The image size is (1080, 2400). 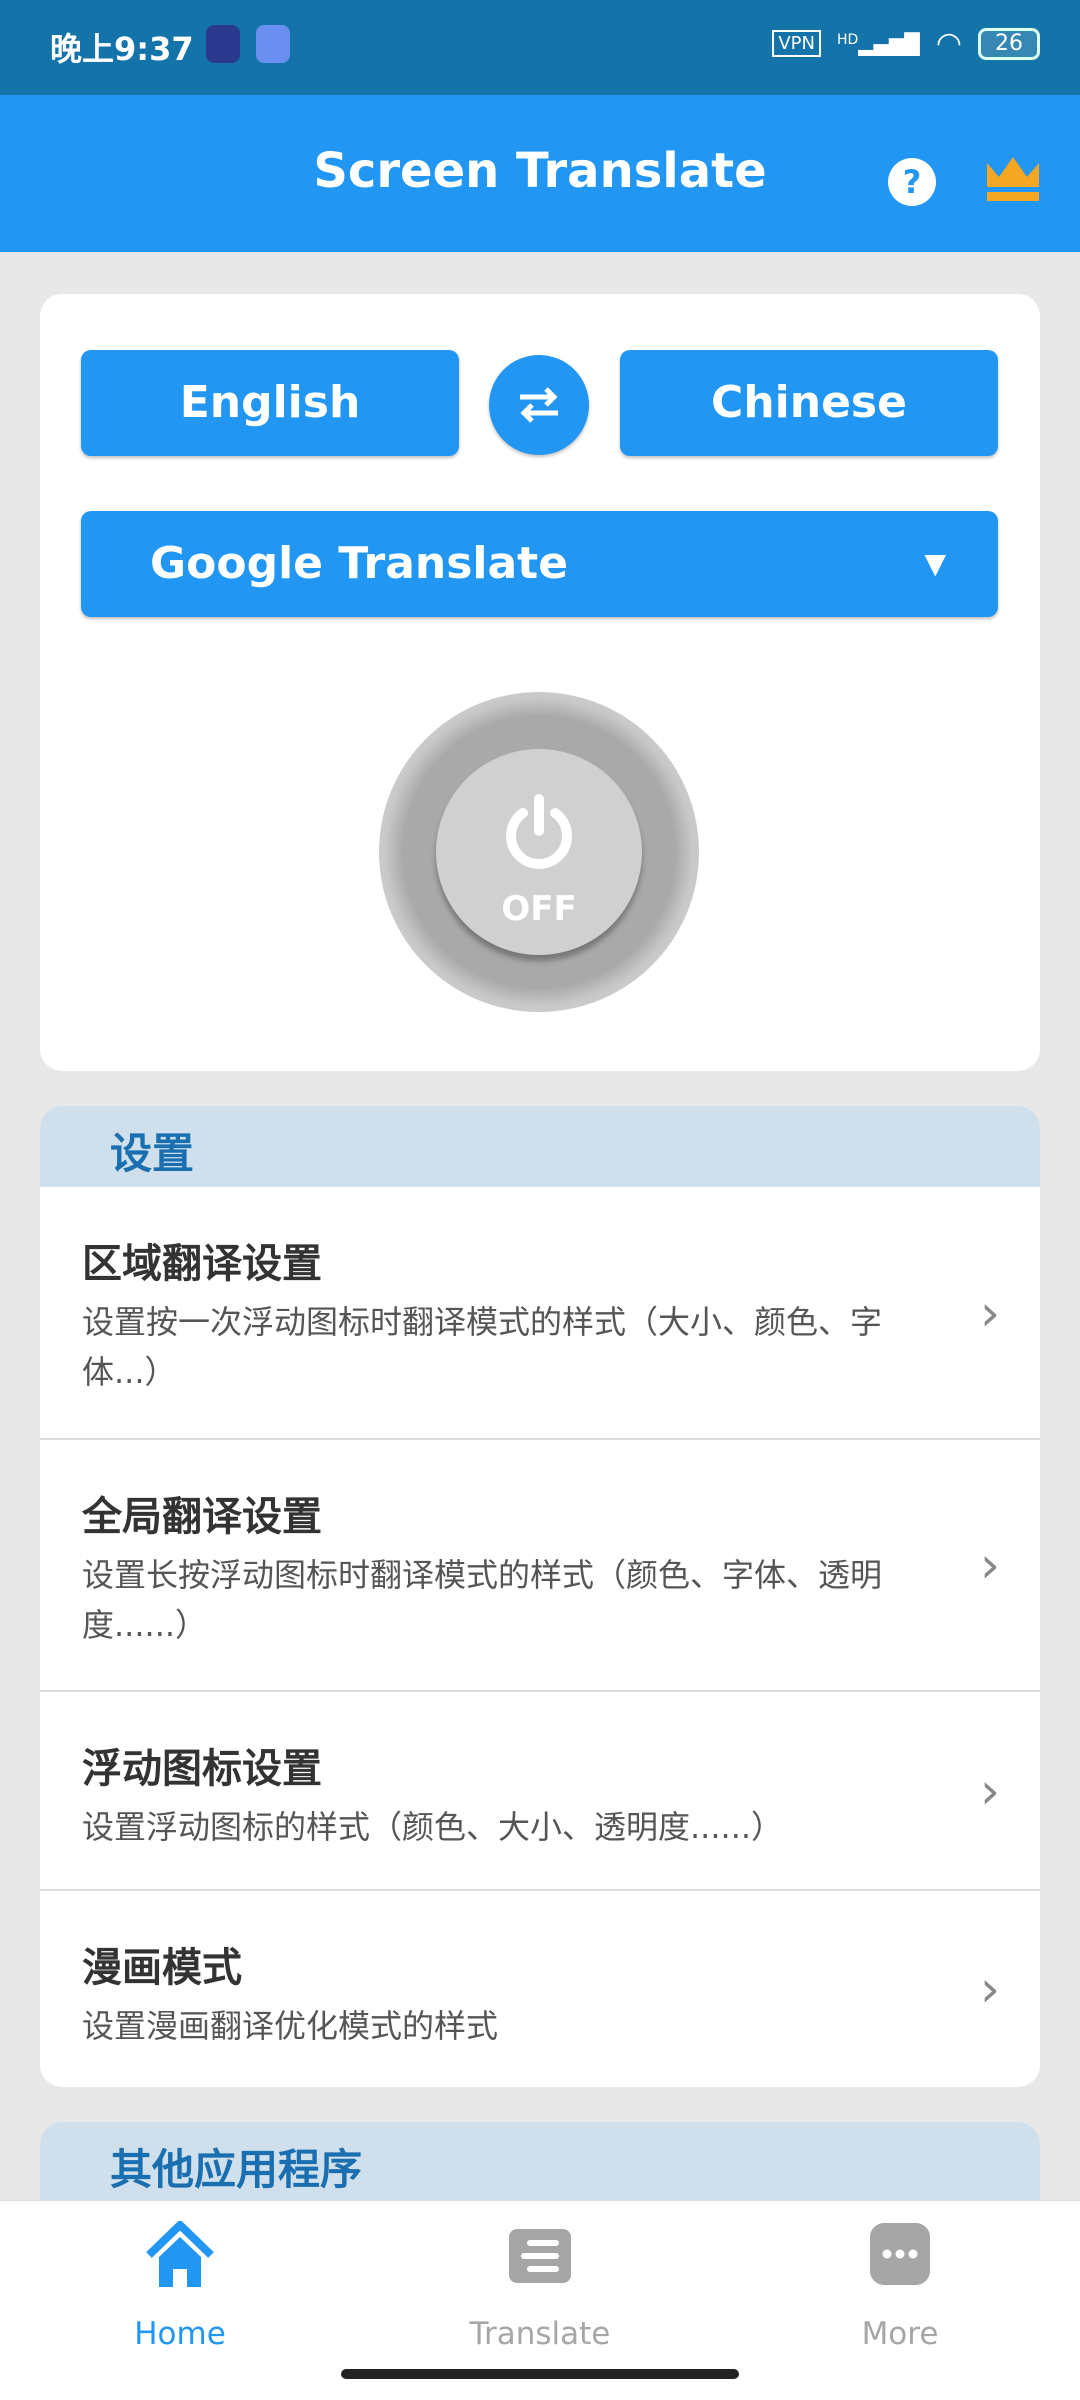 What do you see at coordinates (540, 1146) in the screenshot?
I see `settings-header: 设置` at bounding box center [540, 1146].